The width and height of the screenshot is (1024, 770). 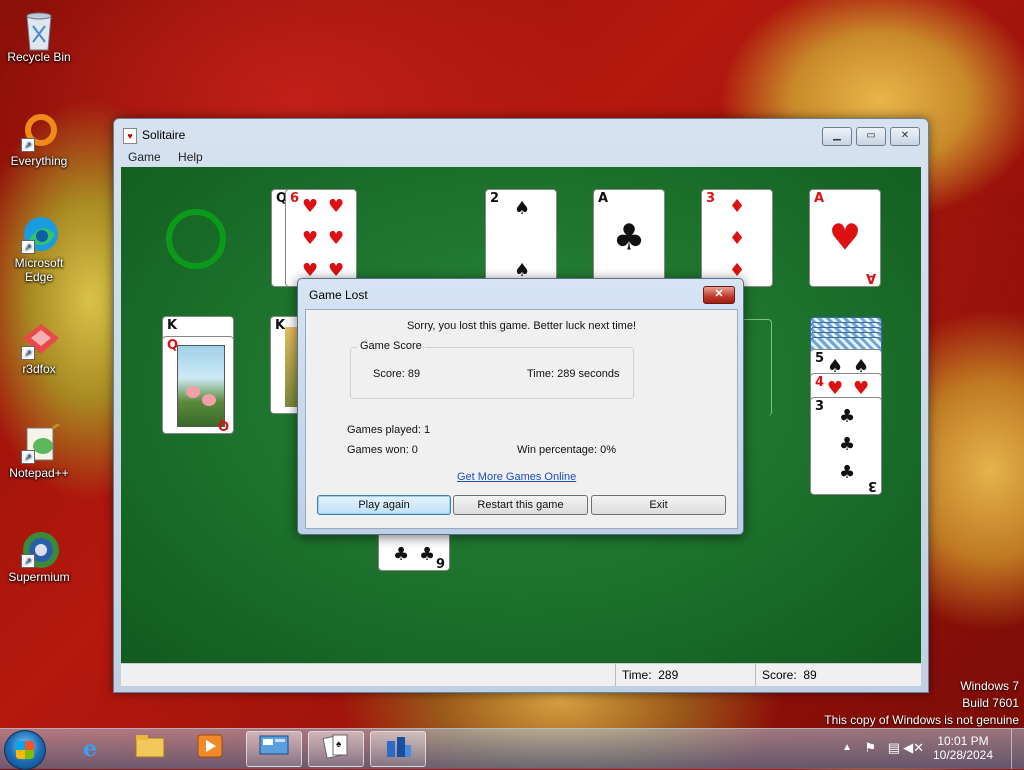 What do you see at coordinates (668, 675) in the screenshot?
I see `status-time-value: 289` at bounding box center [668, 675].